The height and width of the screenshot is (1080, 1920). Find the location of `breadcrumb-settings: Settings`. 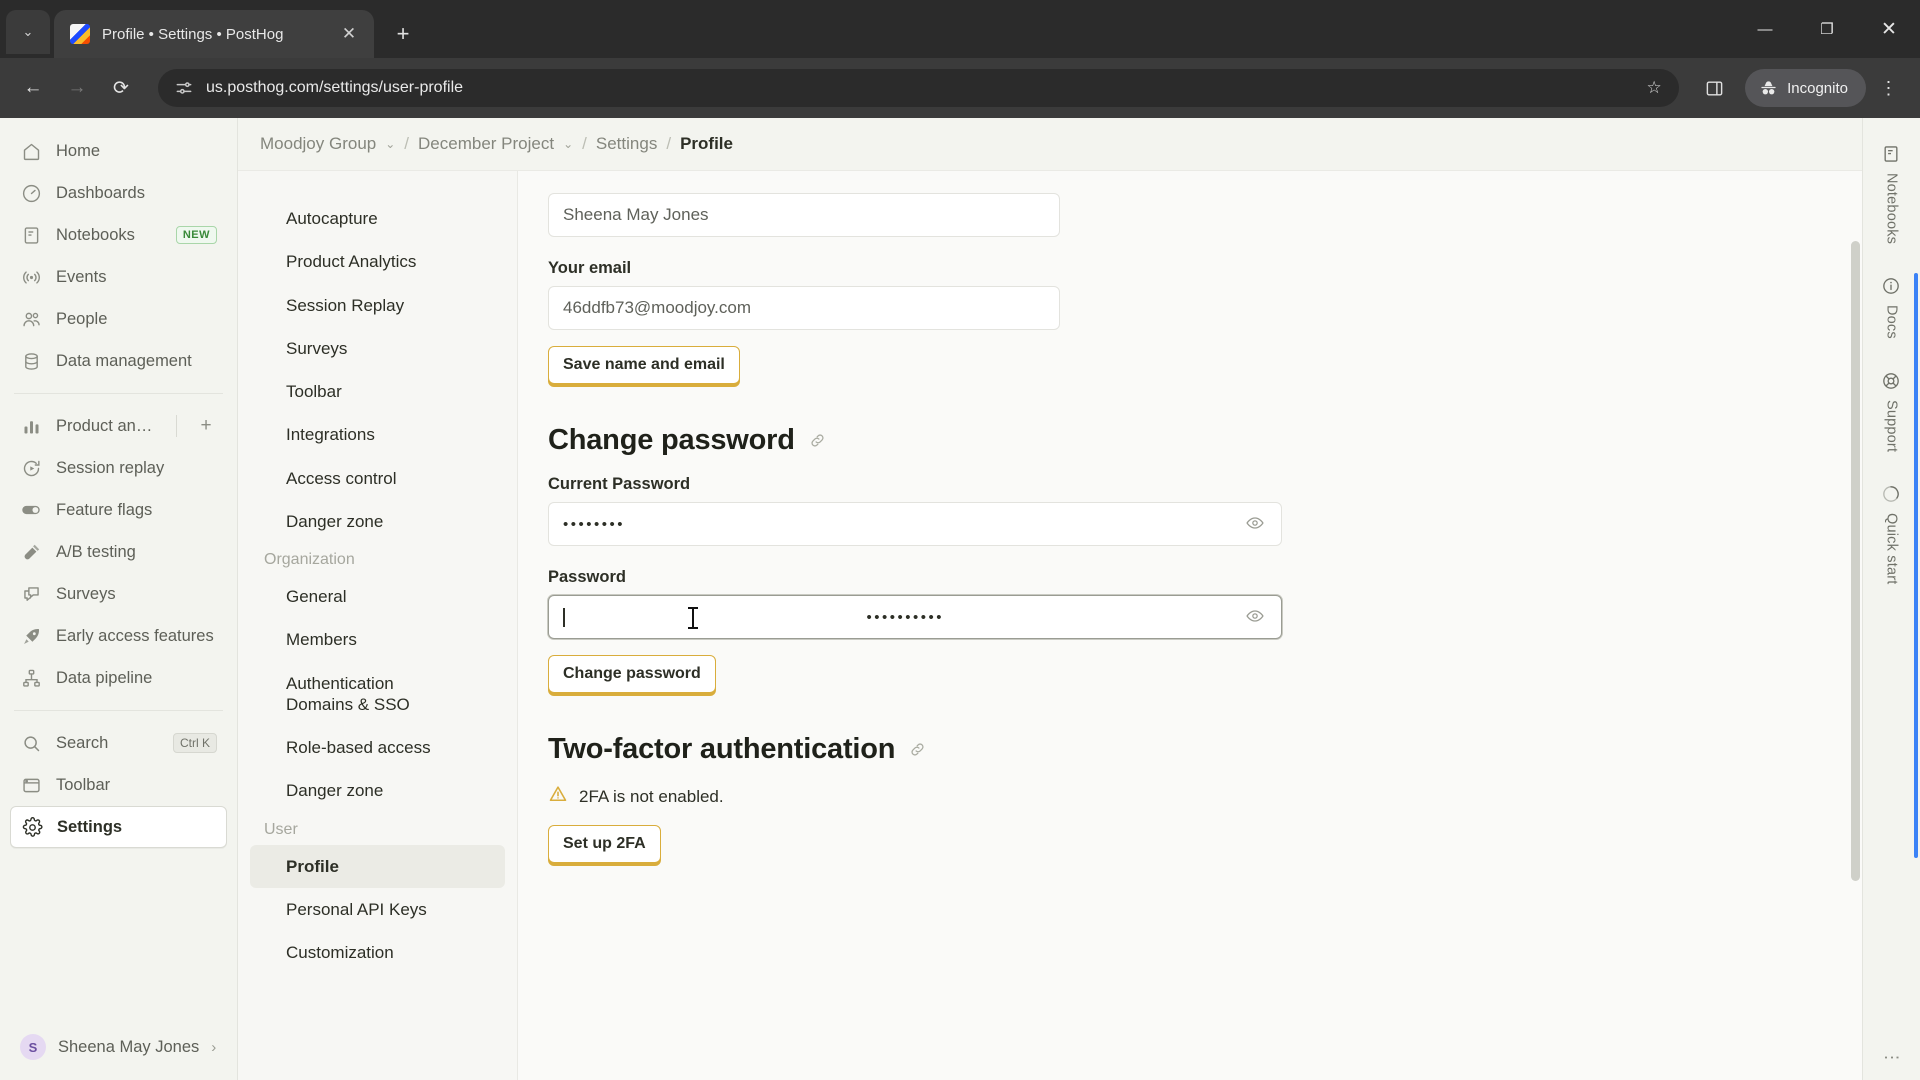

breadcrumb-settings: Settings is located at coordinates (626, 144).